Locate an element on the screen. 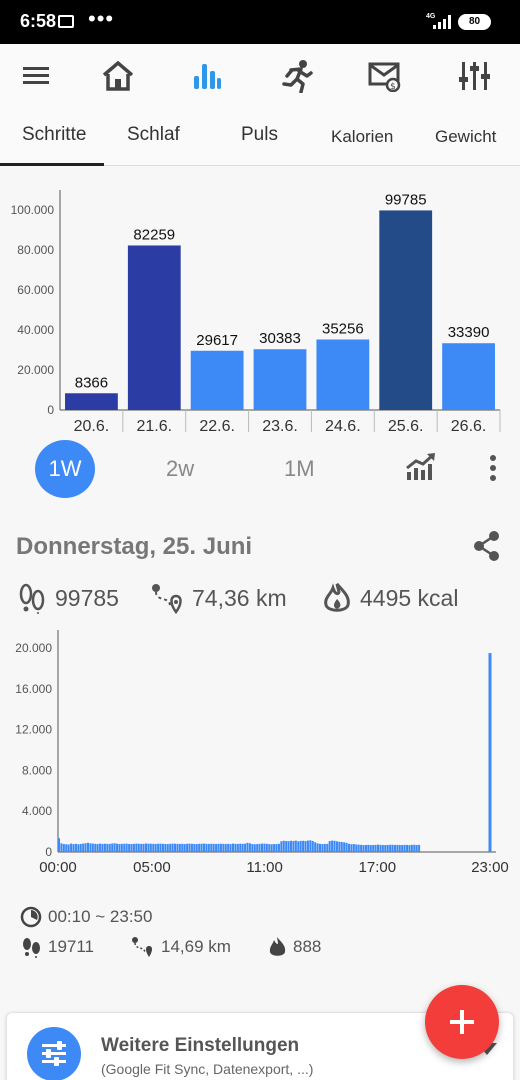 The width and height of the screenshot is (520, 1080). settings-card-title: Weitere Einstellungen is located at coordinates (200, 1045).